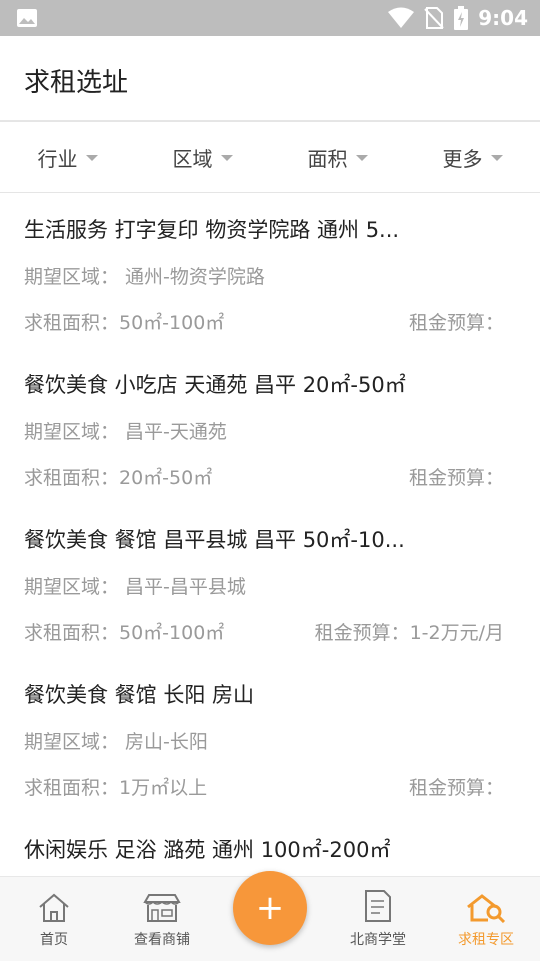  Describe the element at coordinates (401, 17) in the screenshot. I see `wifi-icon` at that location.